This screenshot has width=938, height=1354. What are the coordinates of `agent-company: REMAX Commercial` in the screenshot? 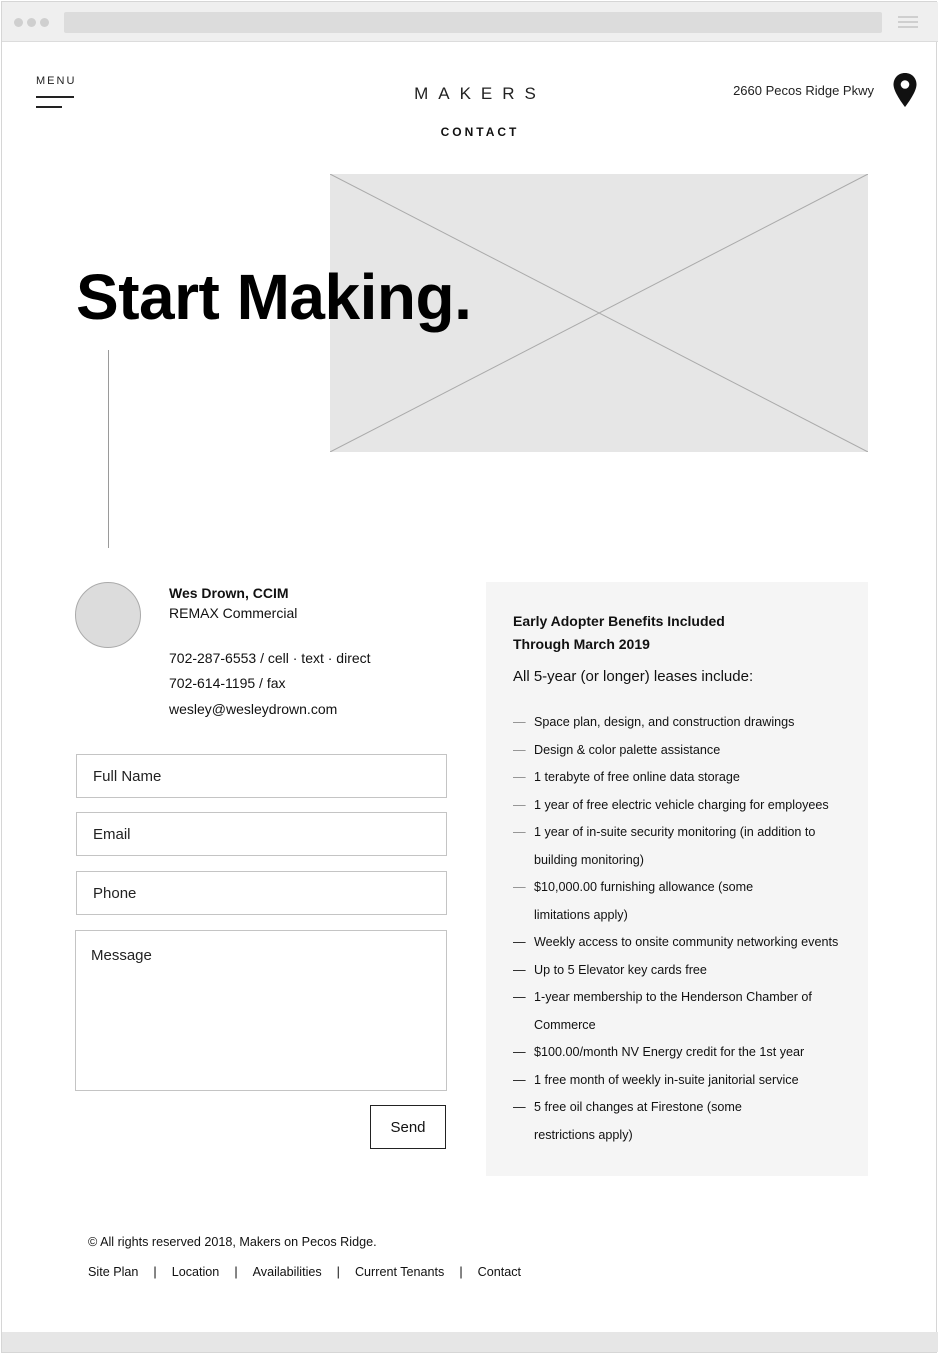 It's located at (233, 613).